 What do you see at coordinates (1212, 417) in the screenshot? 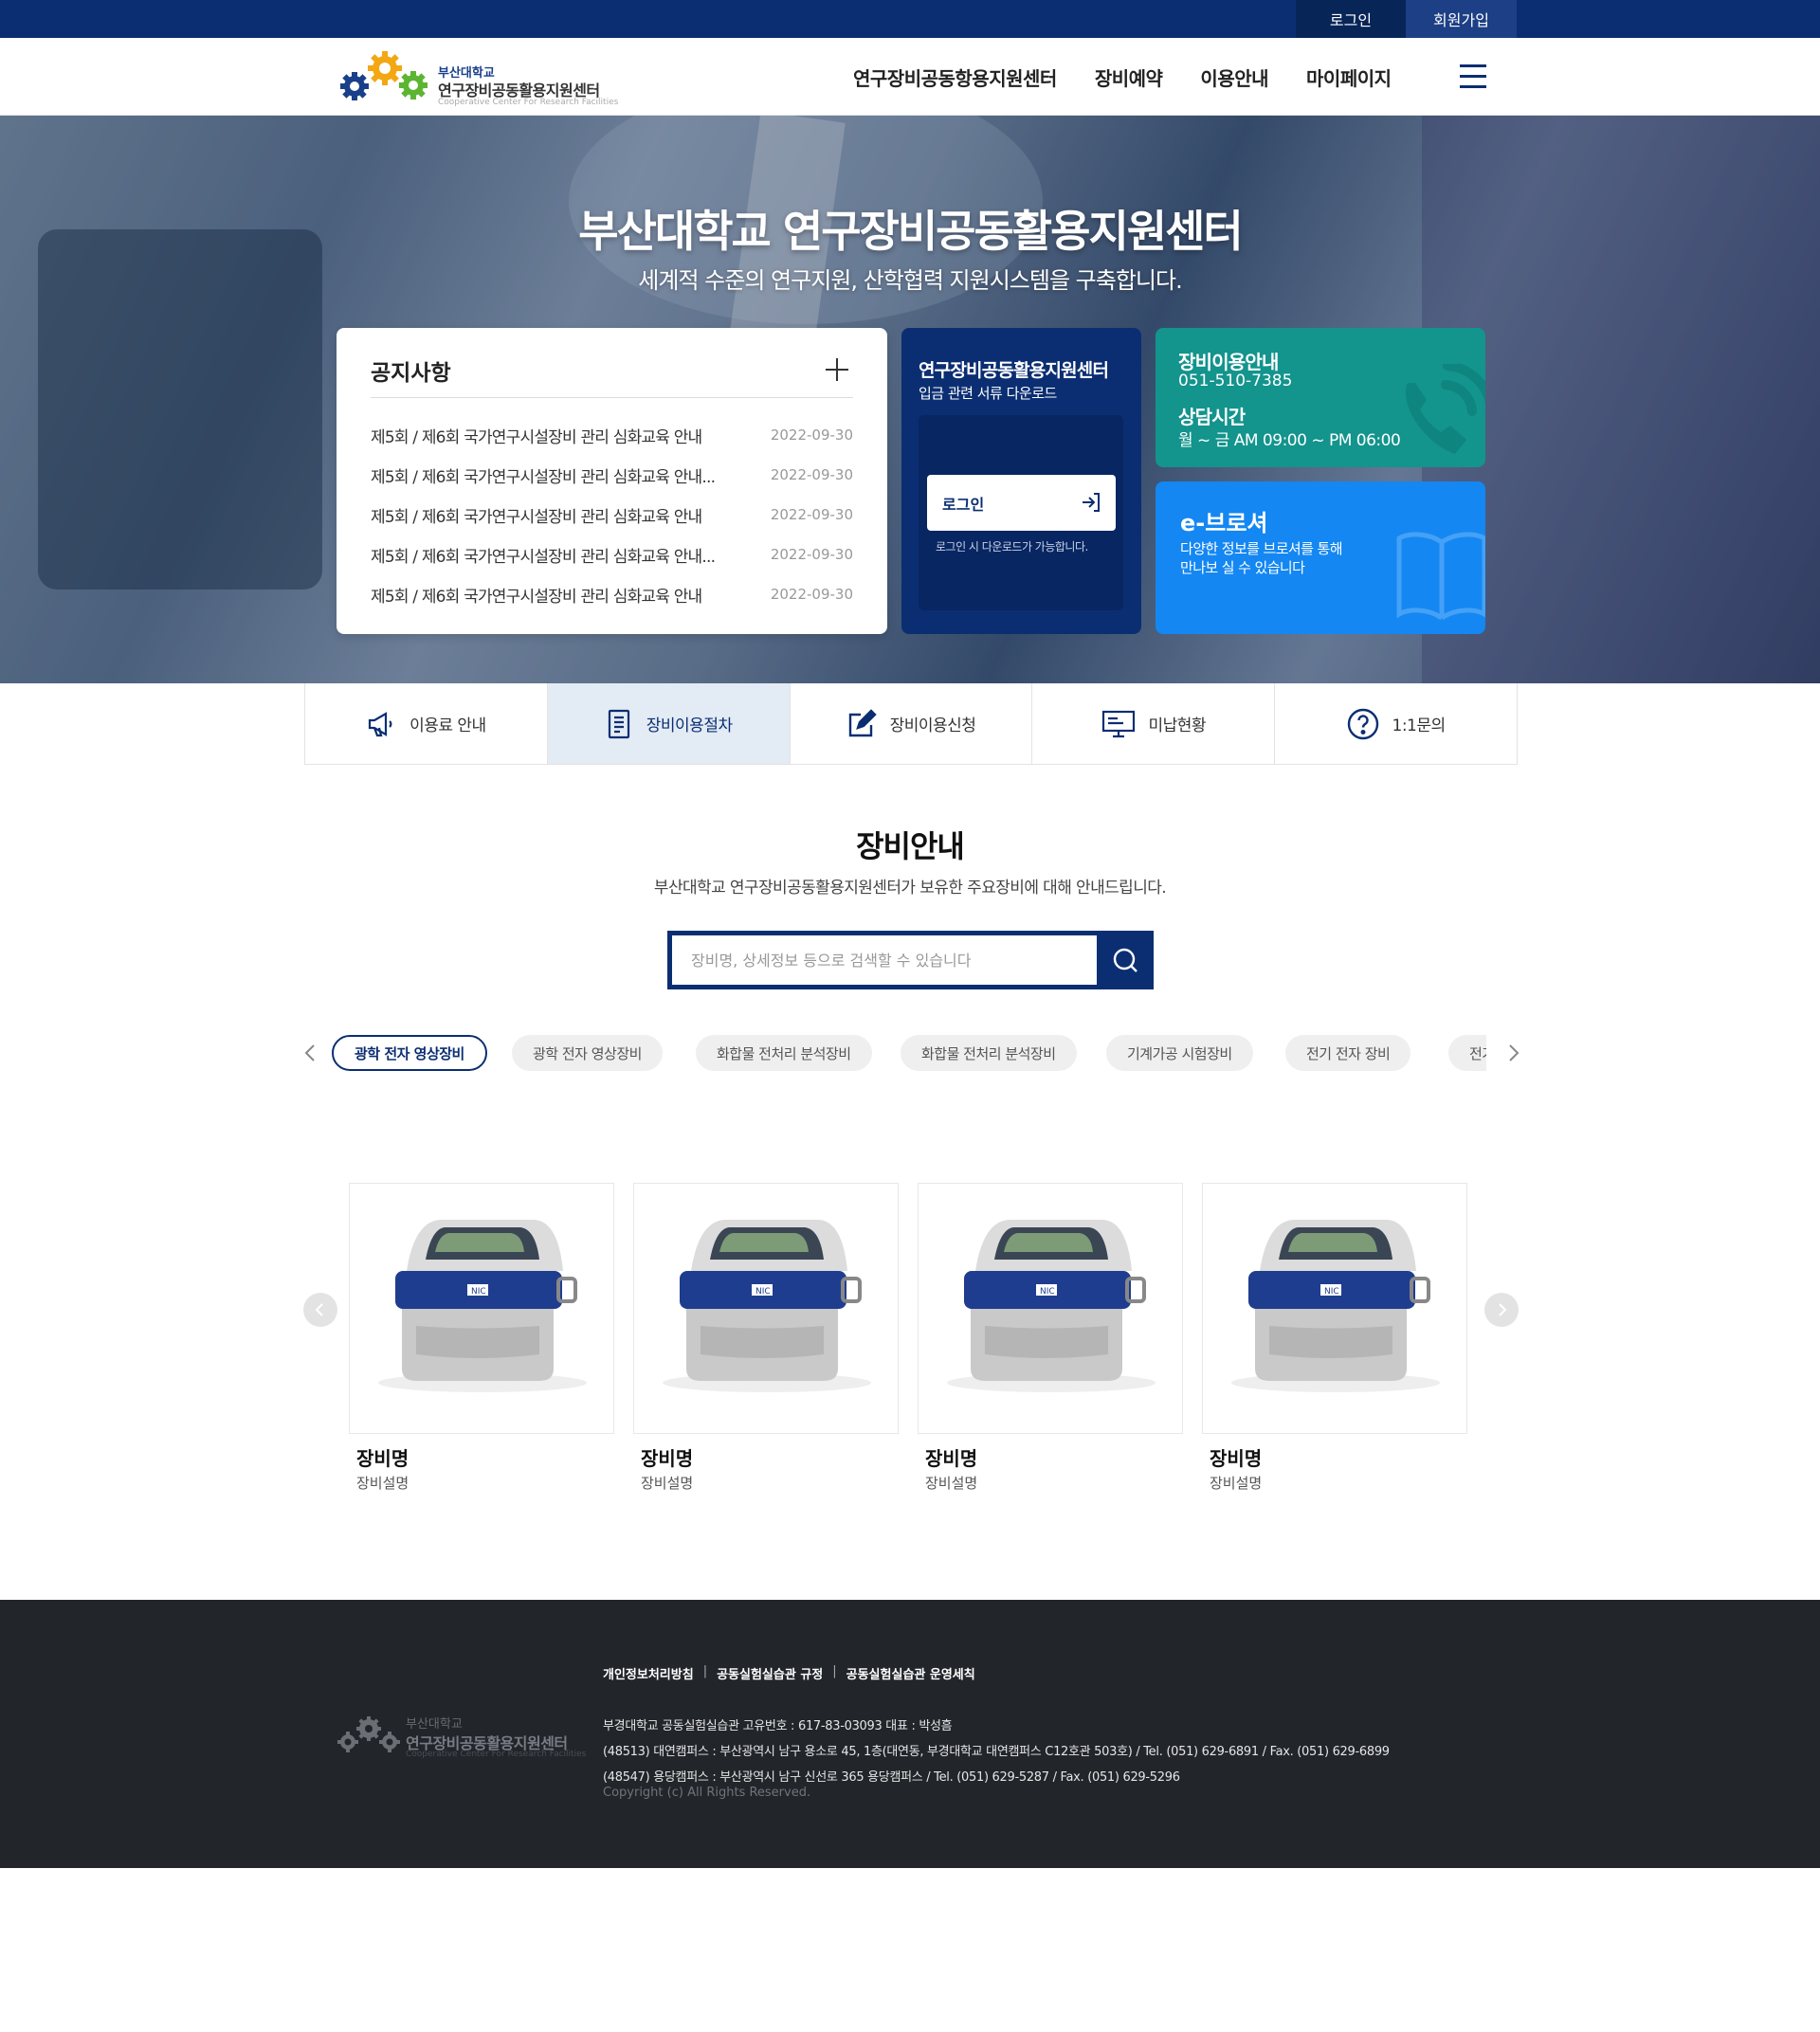
I see `info-hours-title: 상담시간` at bounding box center [1212, 417].